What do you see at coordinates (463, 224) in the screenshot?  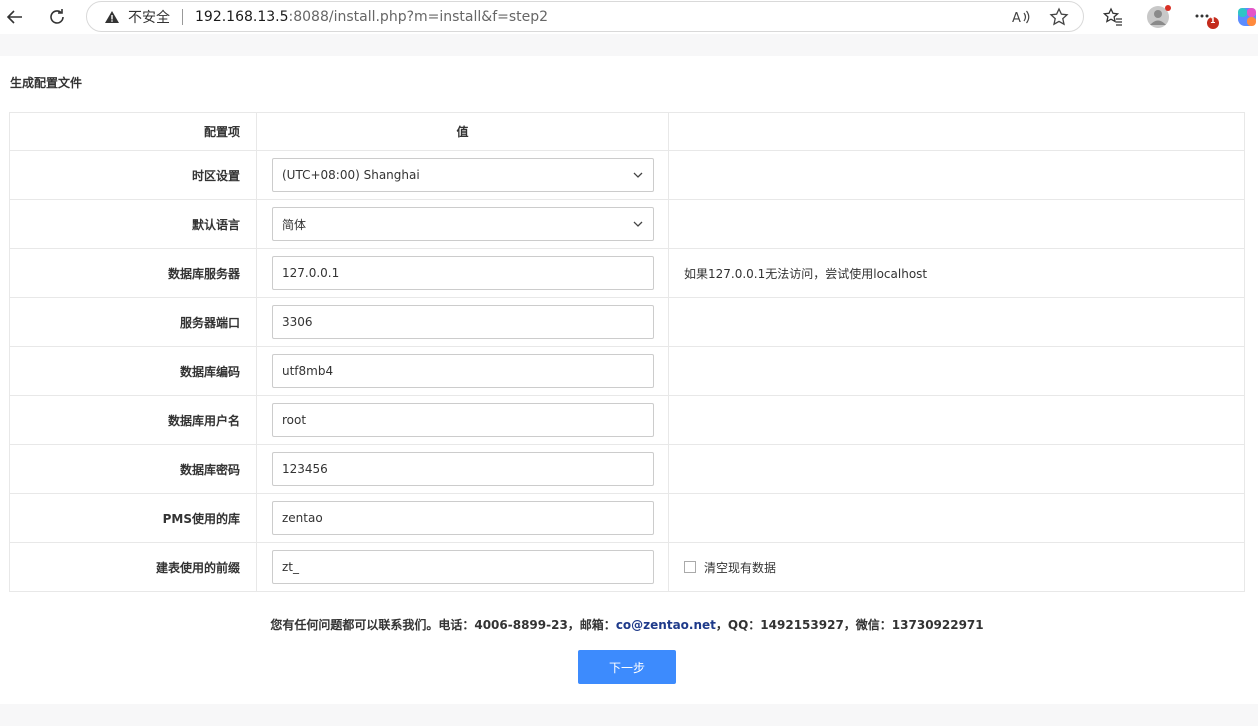 I see `language-select: 简体` at bounding box center [463, 224].